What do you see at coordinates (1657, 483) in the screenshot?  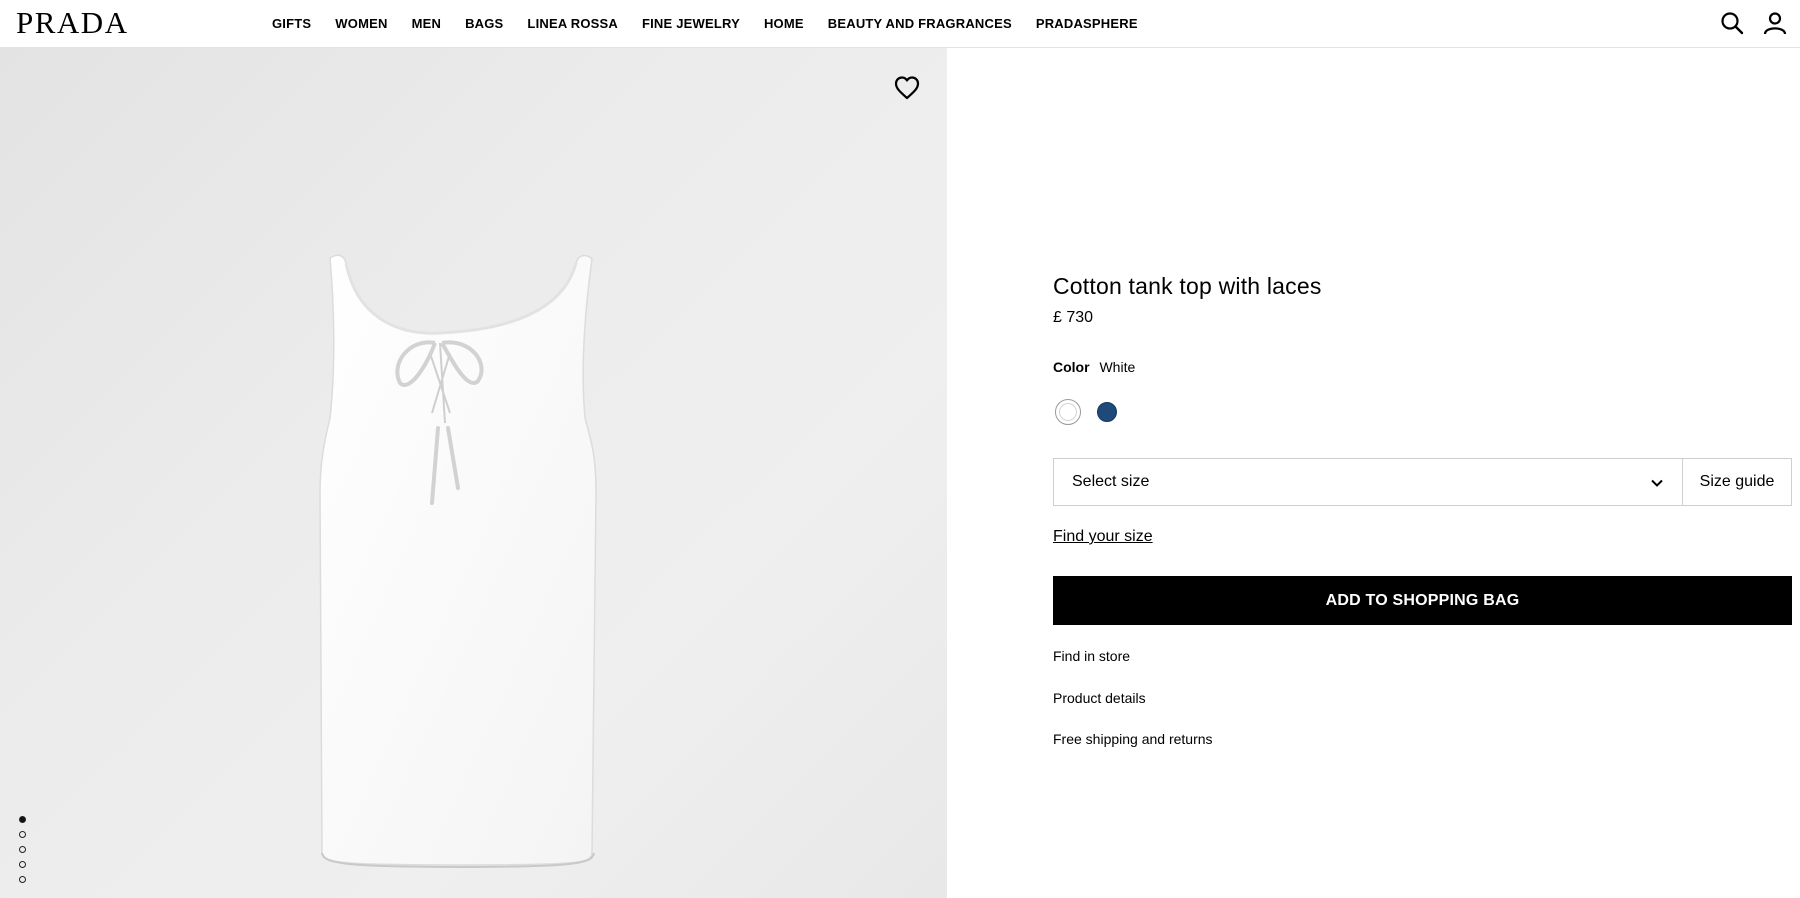 I see `chevron-down-icon` at bounding box center [1657, 483].